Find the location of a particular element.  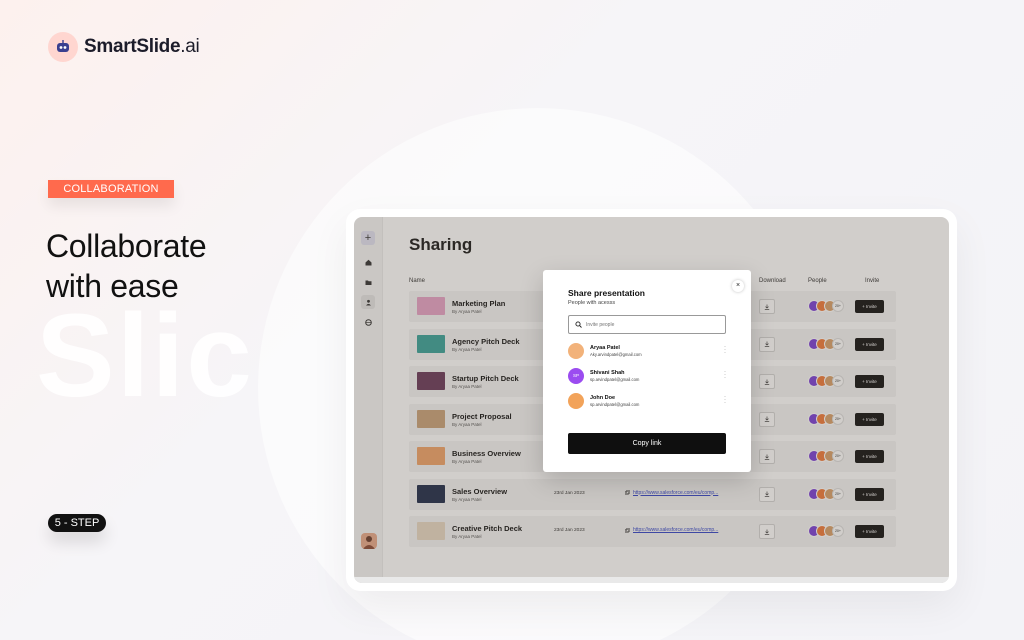

brand-name: SmartSlide.ai is located at coordinates (142, 47).